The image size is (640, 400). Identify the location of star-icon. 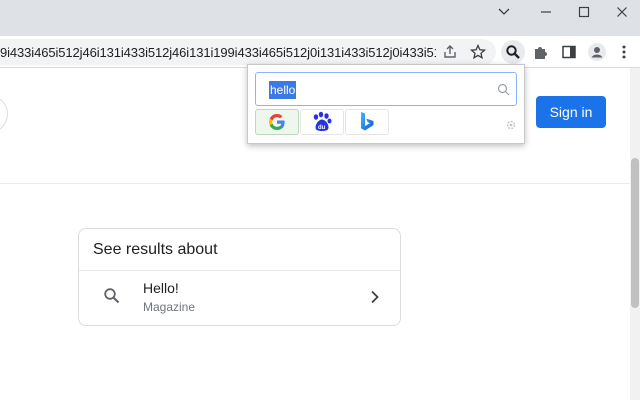
(478, 52).